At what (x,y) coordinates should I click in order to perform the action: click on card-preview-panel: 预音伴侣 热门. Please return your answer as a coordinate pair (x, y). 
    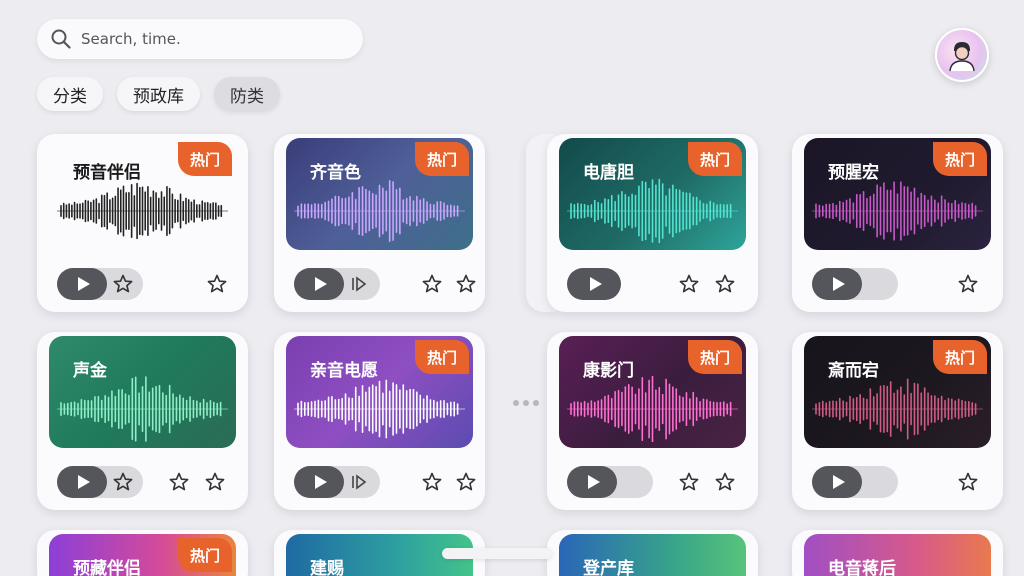
    Looking at the image, I should click on (142, 194).